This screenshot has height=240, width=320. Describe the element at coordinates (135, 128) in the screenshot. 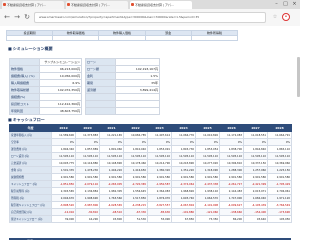

I see `cashflow-year-header: 2022` at that location.